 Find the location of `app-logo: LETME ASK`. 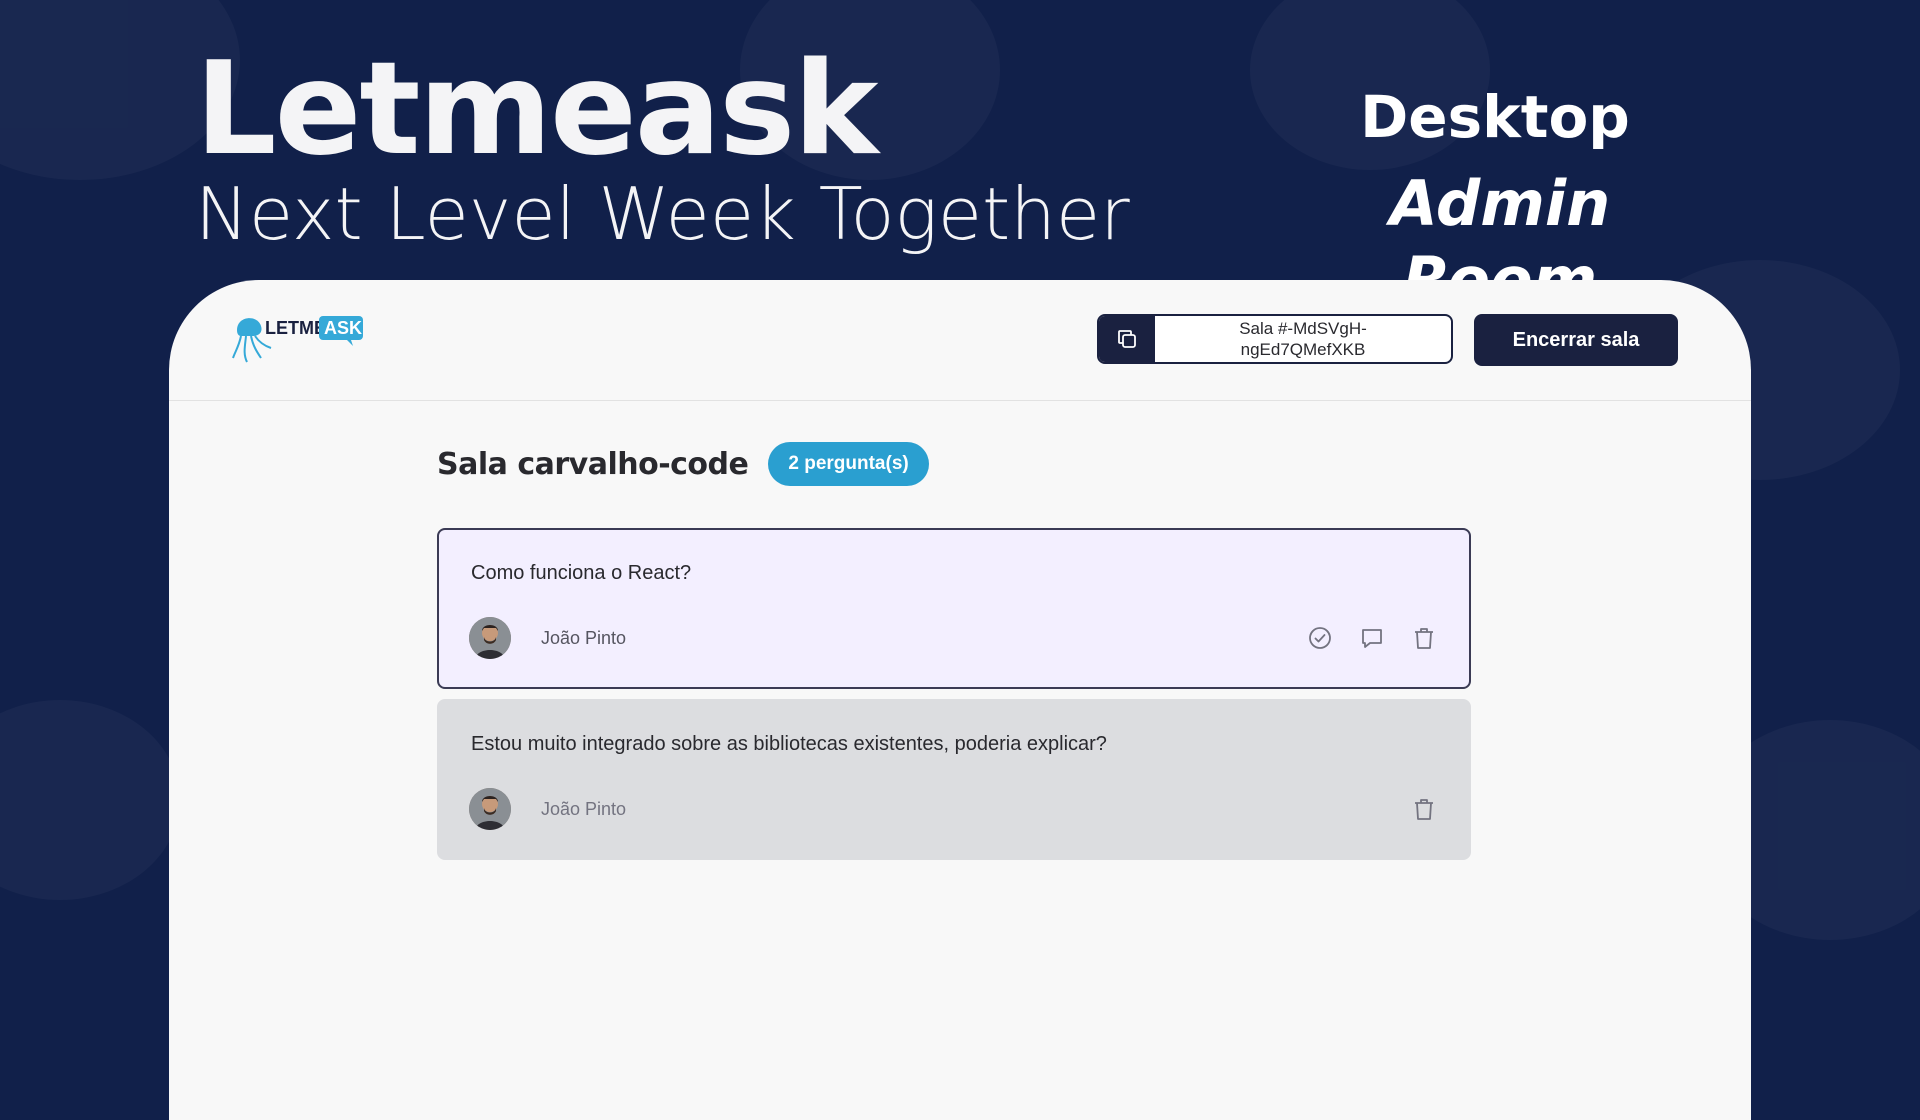

app-logo: LETME ASK is located at coordinates (301, 338).